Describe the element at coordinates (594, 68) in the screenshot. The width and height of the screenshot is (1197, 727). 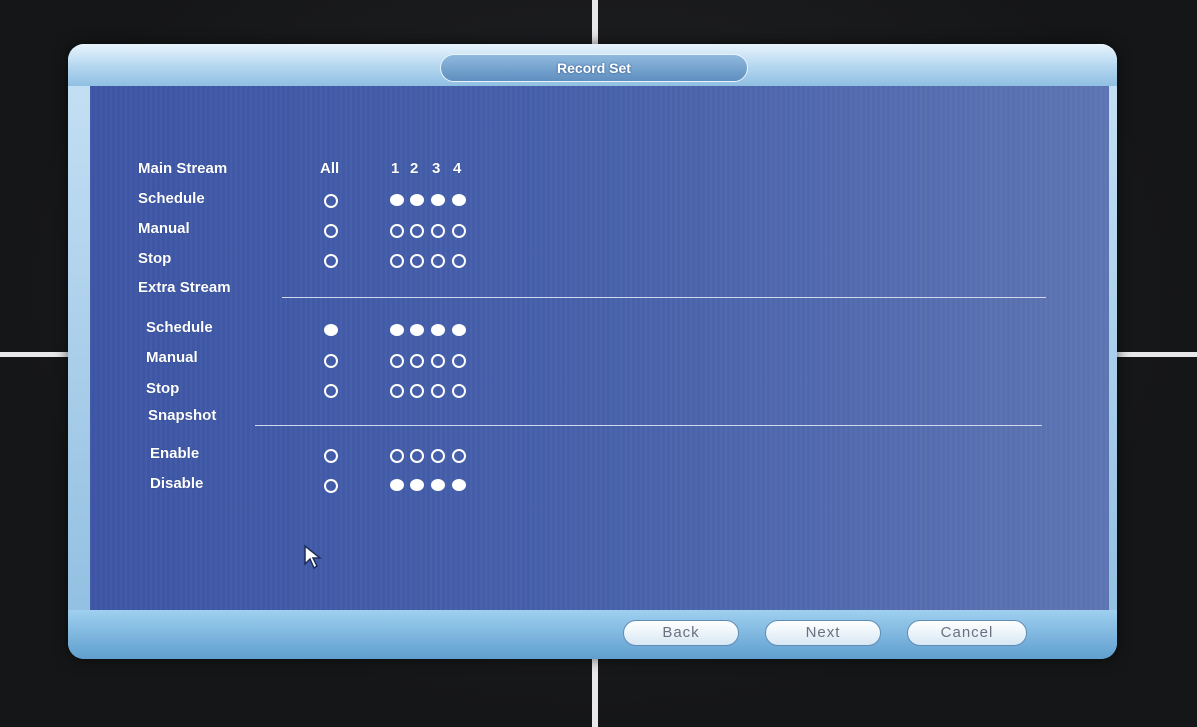
I see `dialog-title: Record Set` at that location.